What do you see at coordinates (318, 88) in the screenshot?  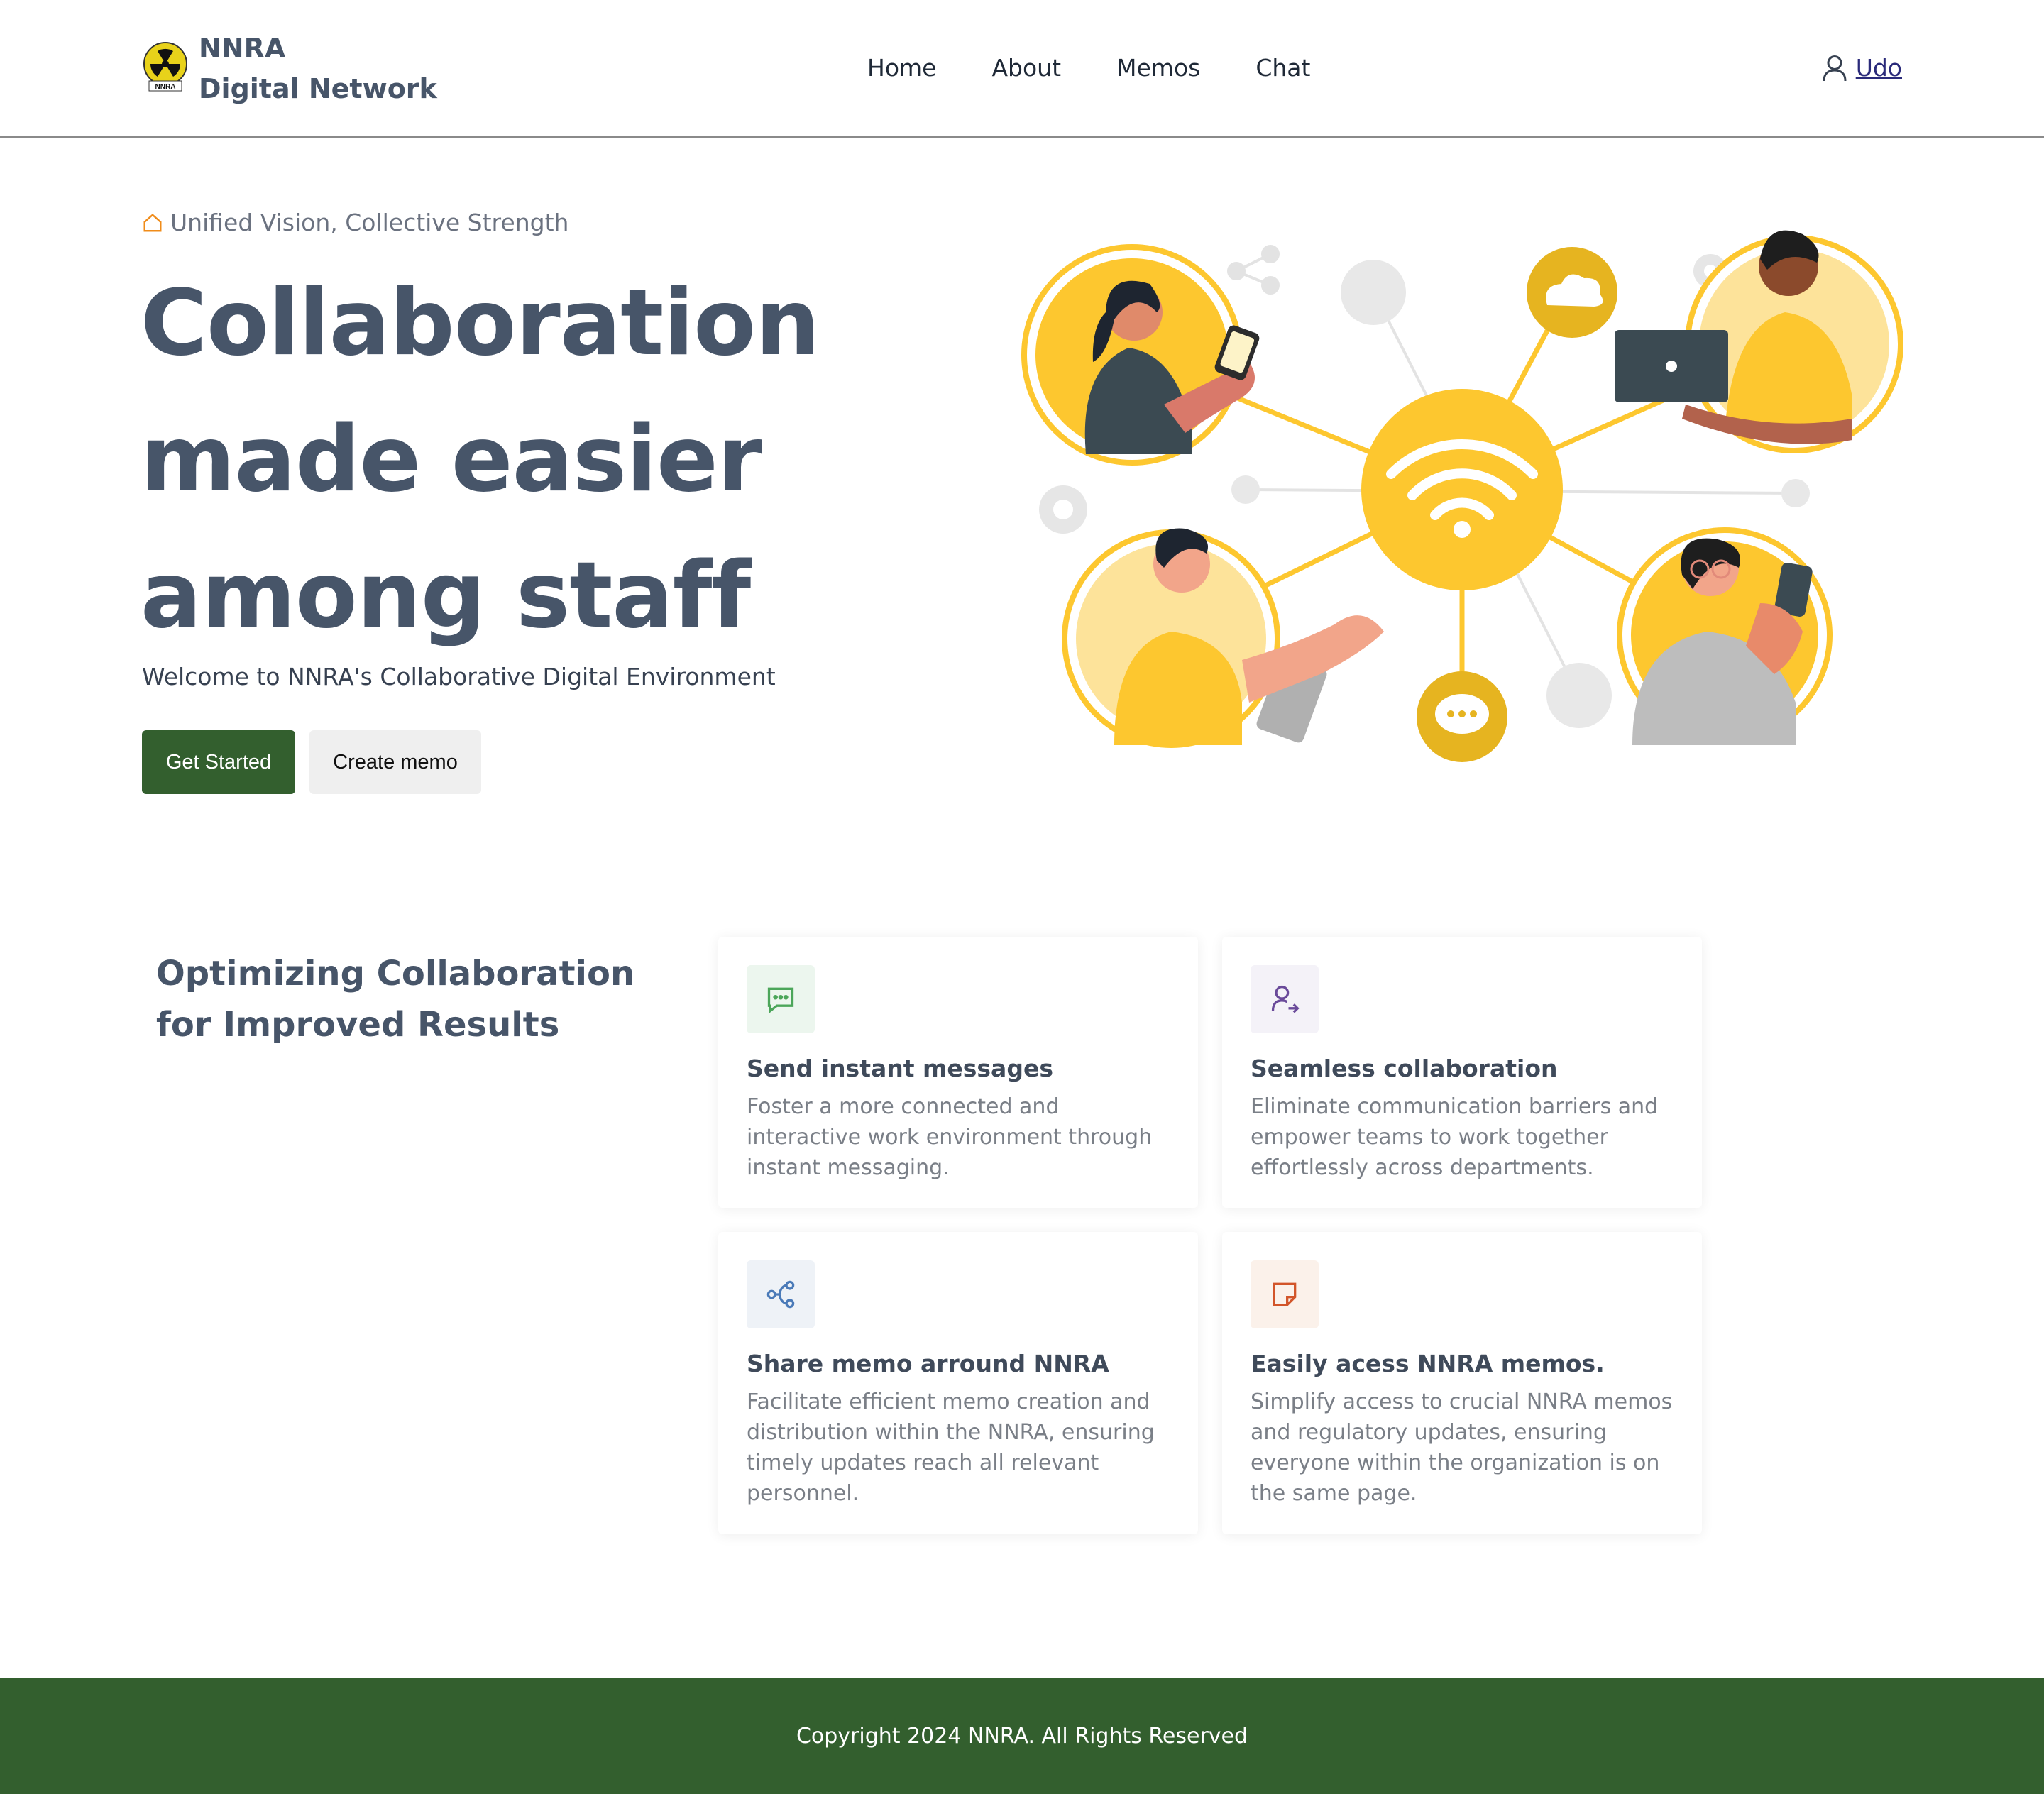 I see `brand-subtitle: Digital Network` at bounding box center [318, 88].